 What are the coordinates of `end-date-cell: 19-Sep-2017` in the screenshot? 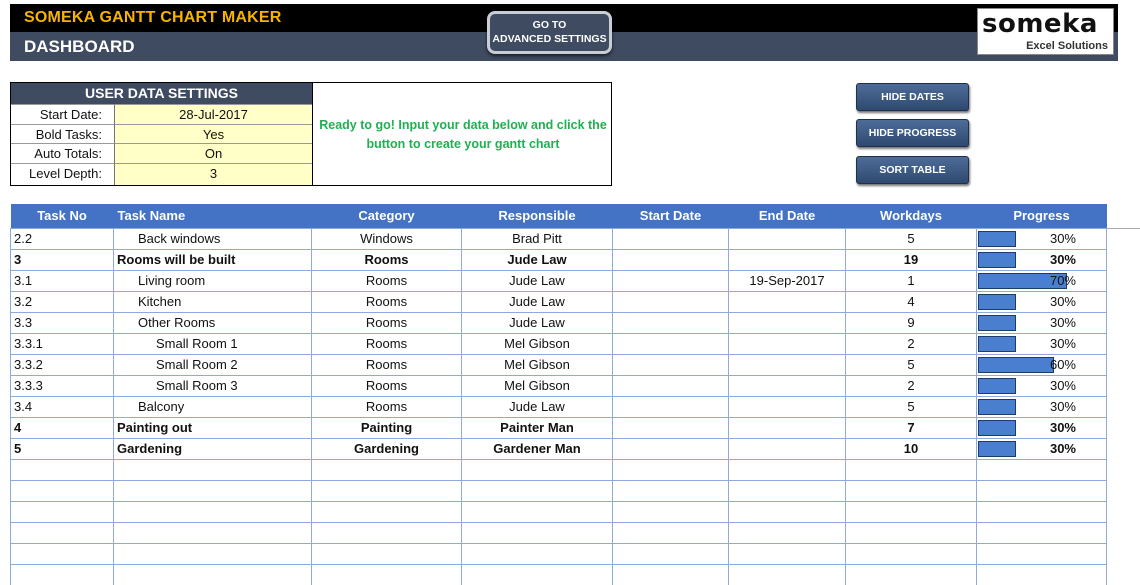 It's located at (787, 280).